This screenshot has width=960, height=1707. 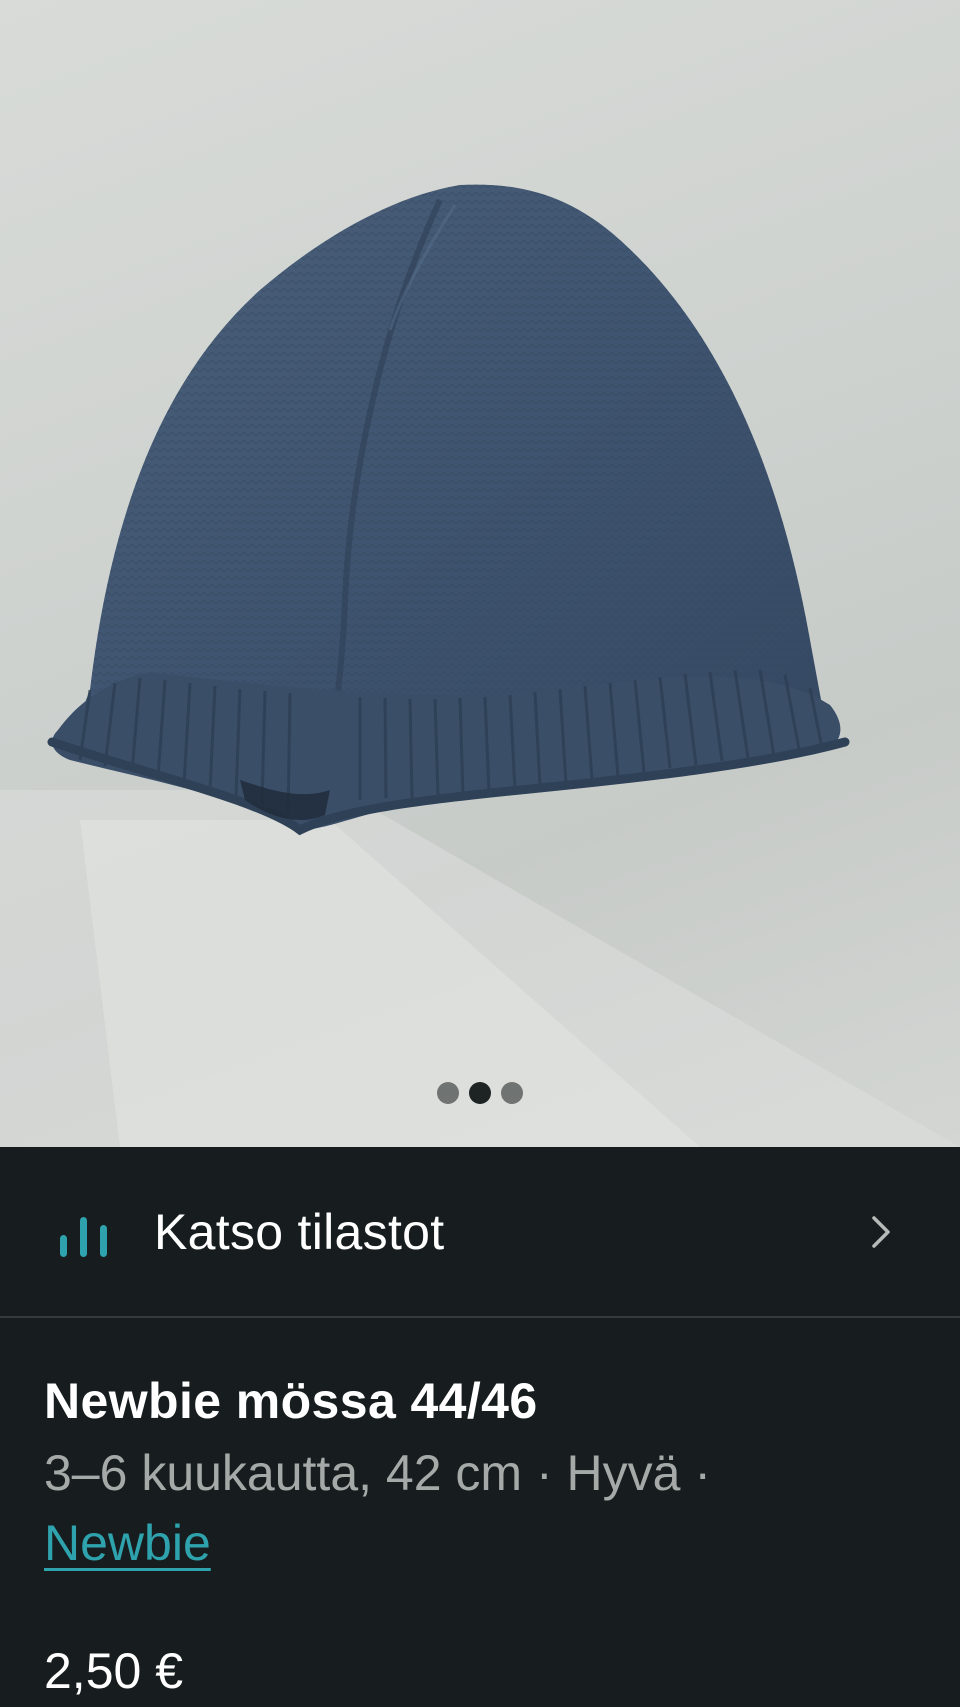 I want to click on view-stats-label: Katso tilastot, so click(x=299, y=1231).